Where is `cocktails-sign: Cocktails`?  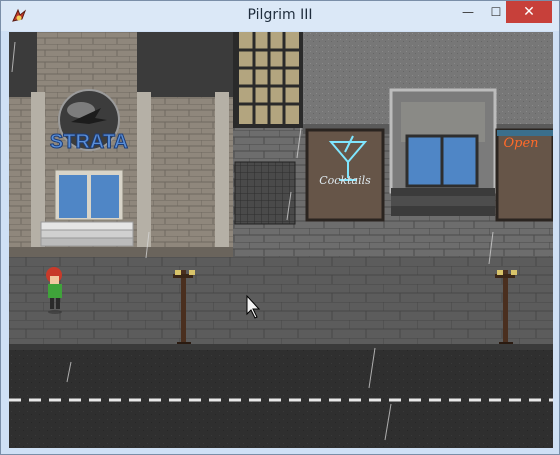
cocktails-sign: Cocktails is located at coordinates (345, 180).